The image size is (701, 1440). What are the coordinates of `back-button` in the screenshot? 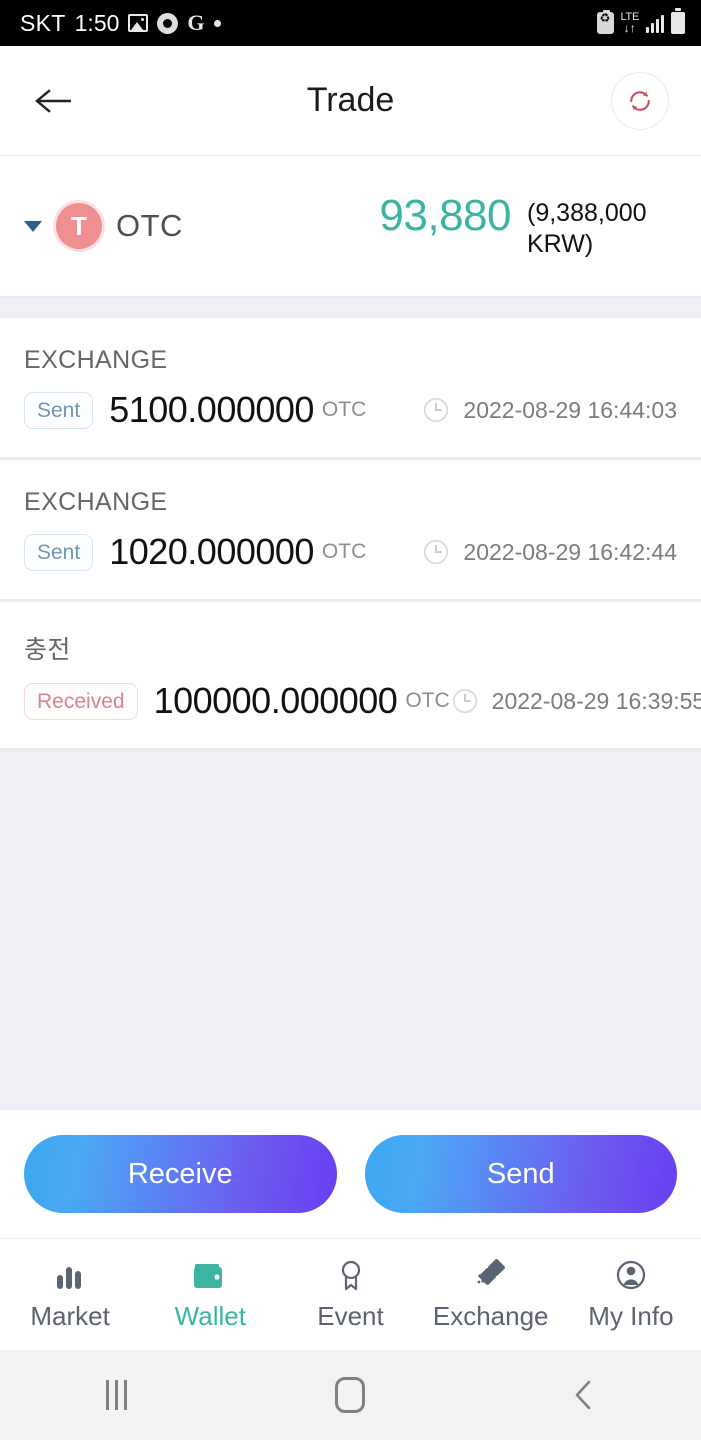 It's located at (55, 101).